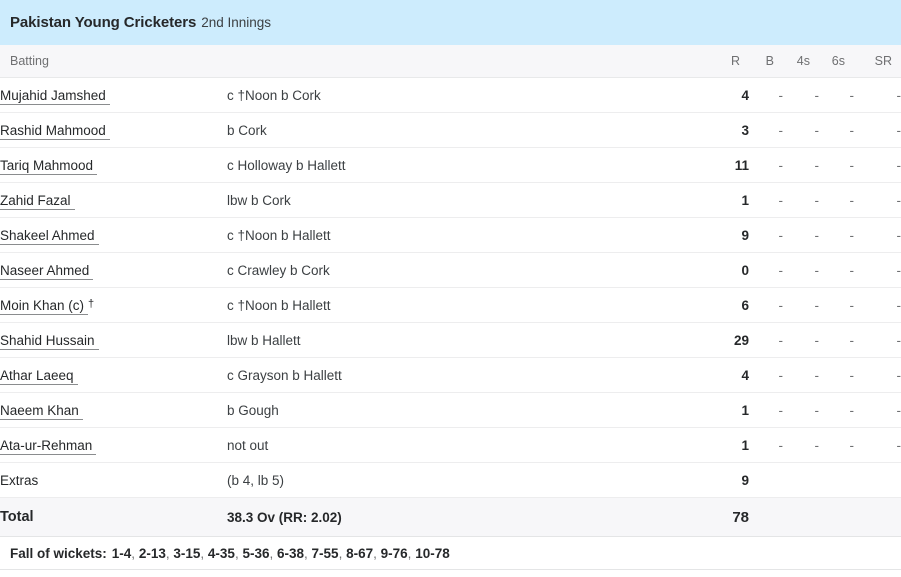  I want to click on runs-value: 3, so click(745, 130).